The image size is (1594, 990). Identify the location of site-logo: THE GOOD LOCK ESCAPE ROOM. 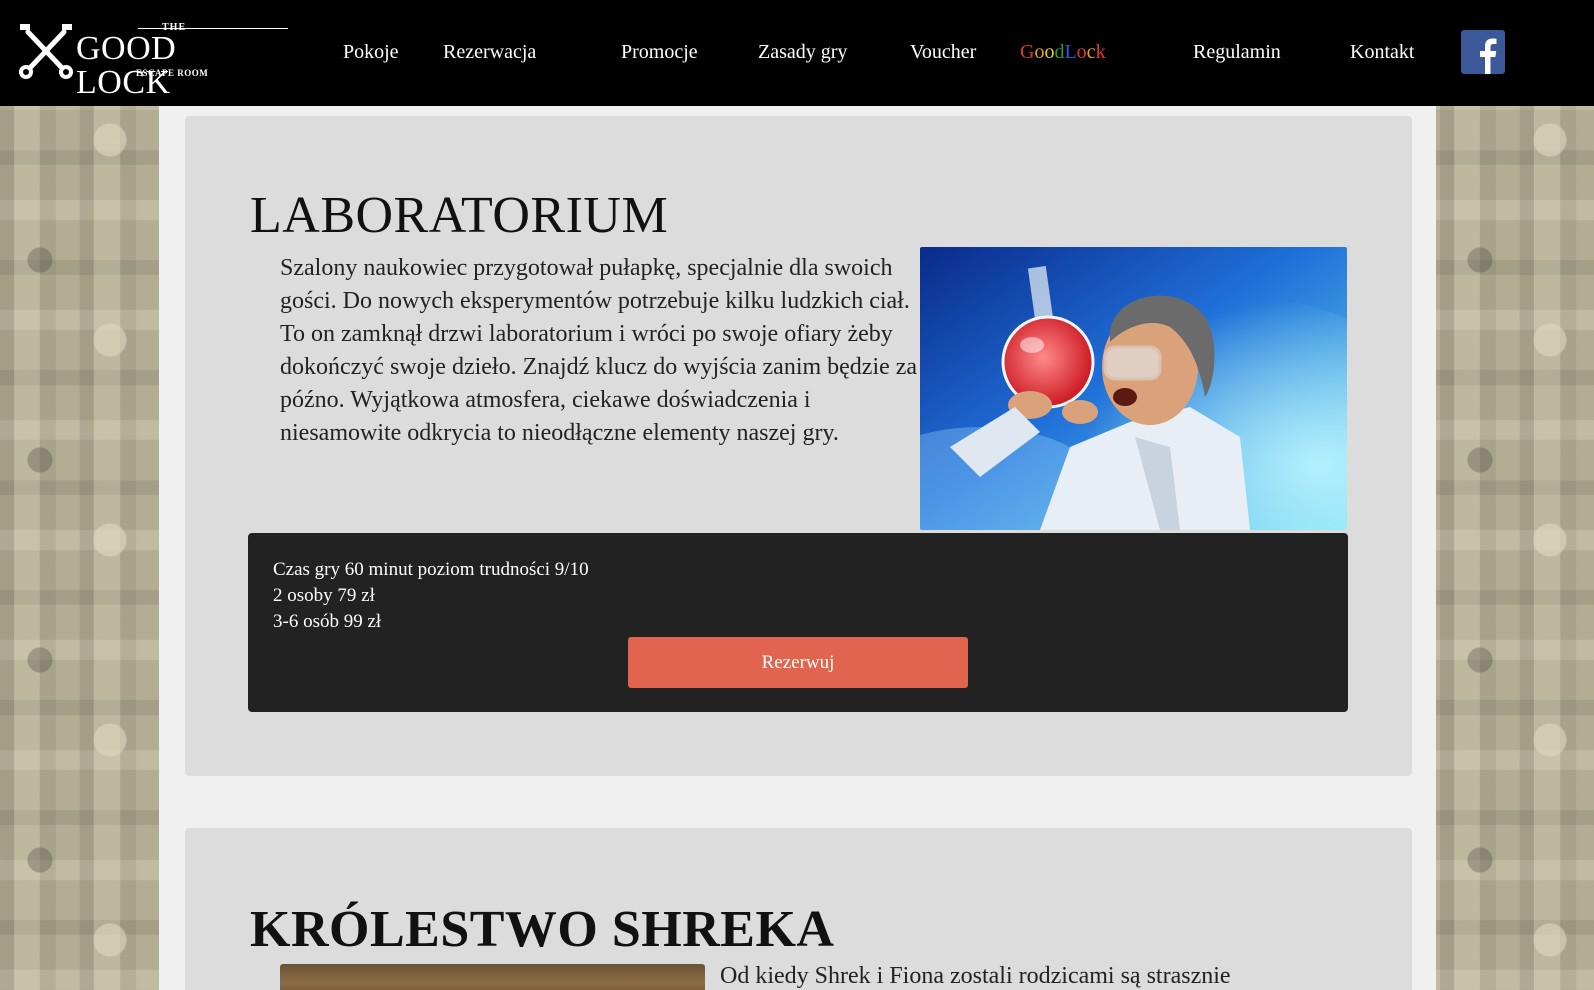
(153, 59).